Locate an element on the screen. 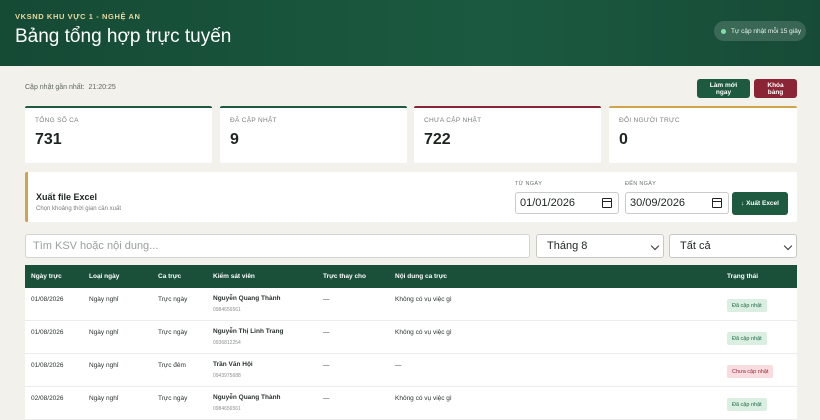 The image size is (820, 420). stat-card-updated: ĐÃ CẬP NHẬT 9 is located at coordinates (313, 134).